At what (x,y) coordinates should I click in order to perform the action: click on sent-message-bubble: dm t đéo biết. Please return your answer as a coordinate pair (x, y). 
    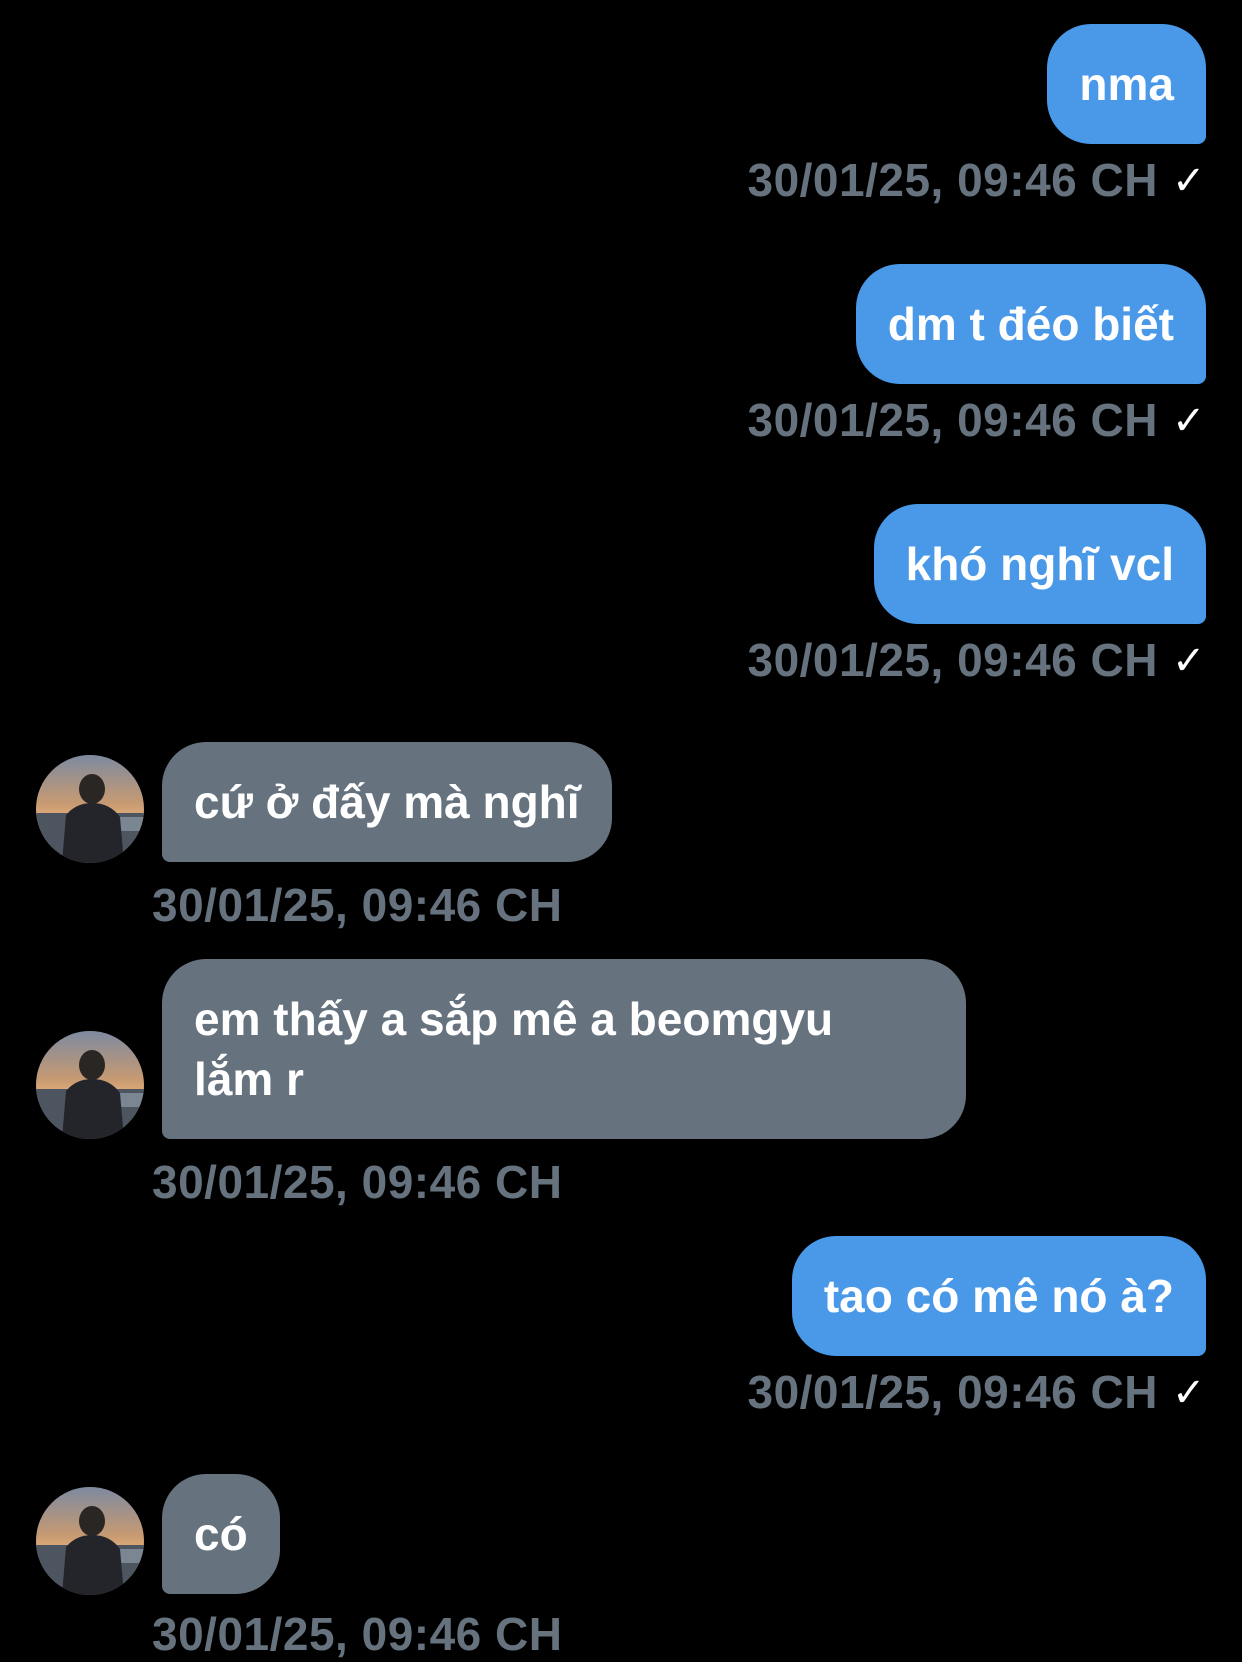
    Looking at the image, I should click on (1030, 324).